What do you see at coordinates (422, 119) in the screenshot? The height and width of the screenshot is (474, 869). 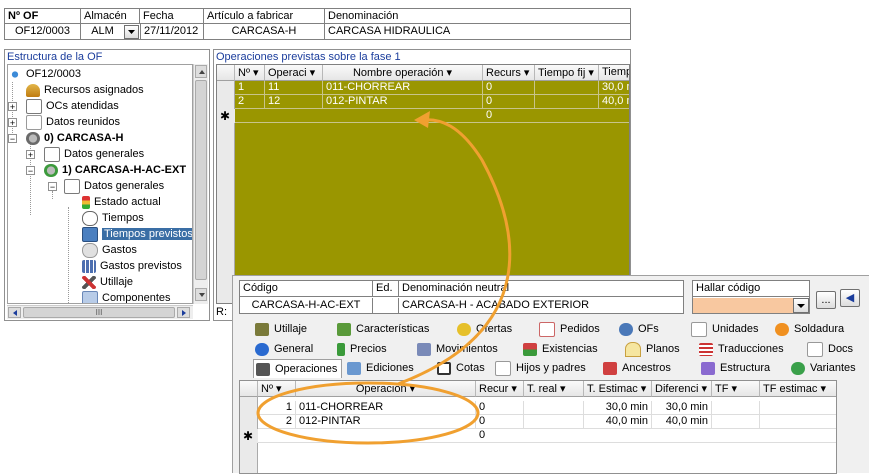 I see `highlight-arrowhead` at bounding box center [422, 119].